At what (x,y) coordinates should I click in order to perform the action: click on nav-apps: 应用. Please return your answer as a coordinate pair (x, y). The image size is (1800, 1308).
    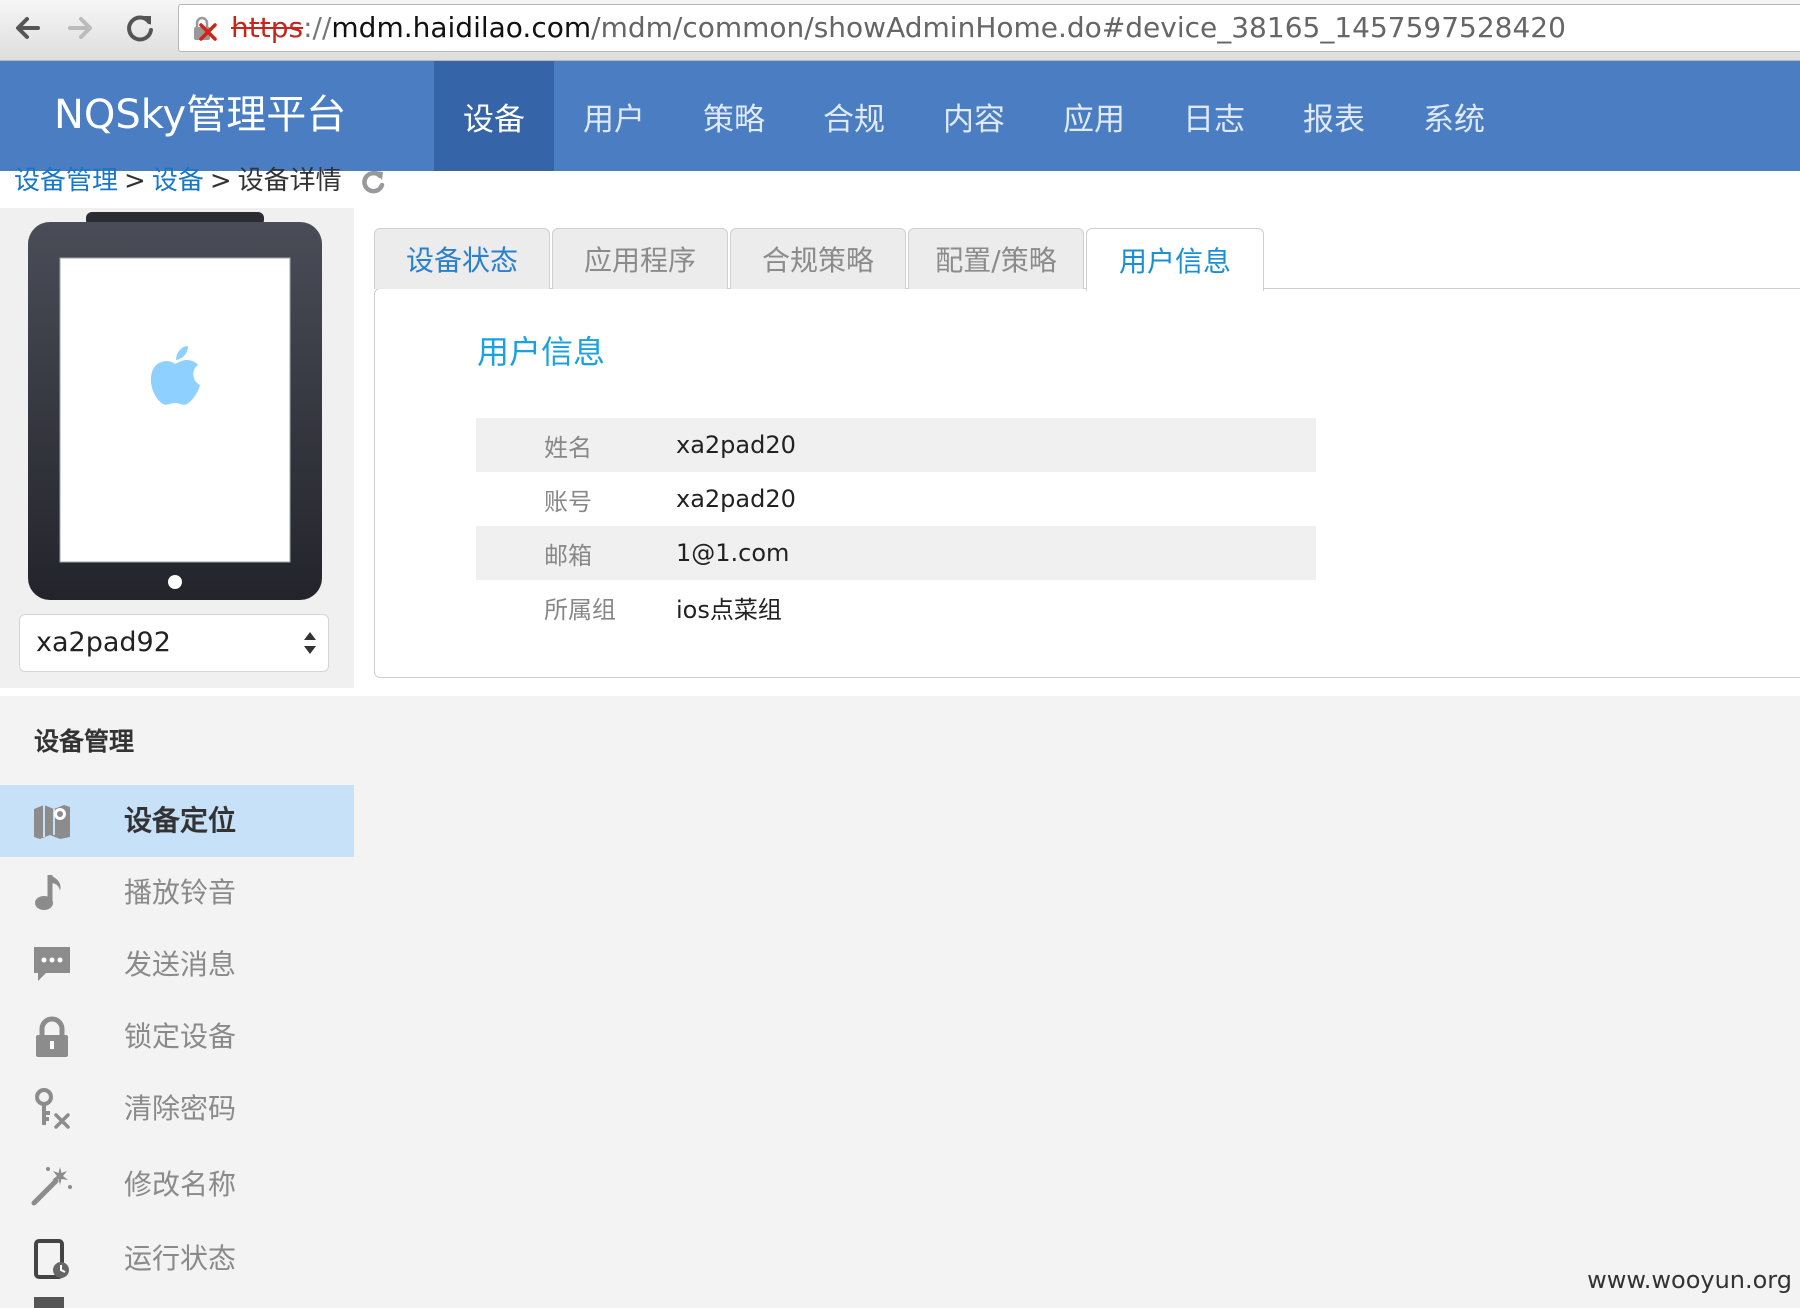
    Looking at the image, I should click on (1094, 116).